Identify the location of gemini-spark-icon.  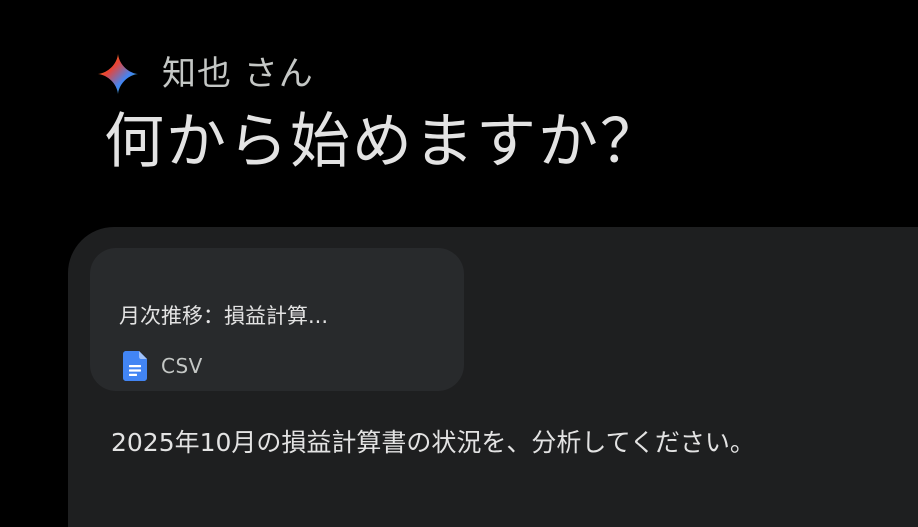
(118, 74).